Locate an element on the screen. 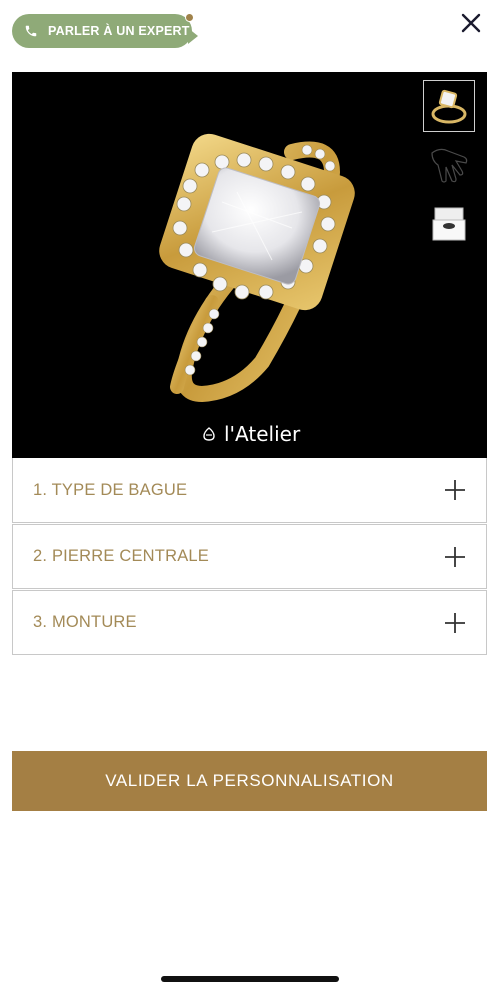  speech-bubble-tail is located at coordinates (193, 36).